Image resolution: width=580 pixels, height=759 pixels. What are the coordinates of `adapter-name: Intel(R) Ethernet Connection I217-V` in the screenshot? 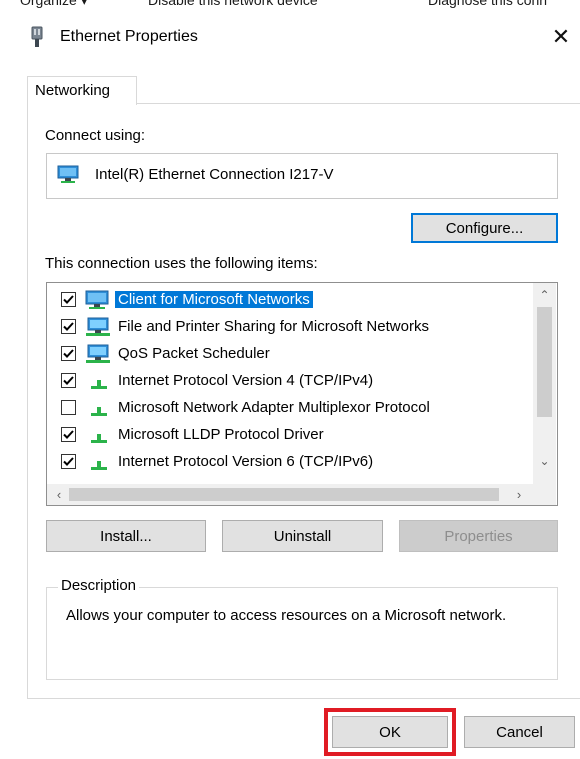 It's located at (214, 174).